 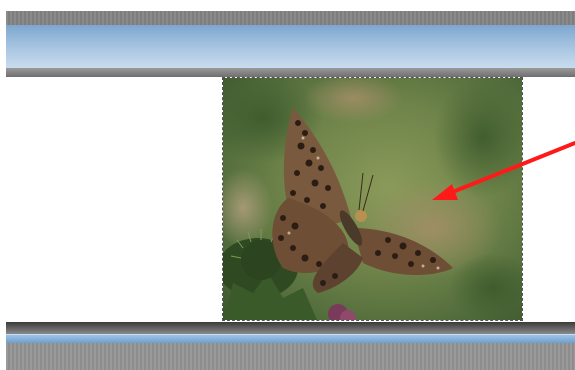 I want to click on top-edge, so click(x=287, y=5).